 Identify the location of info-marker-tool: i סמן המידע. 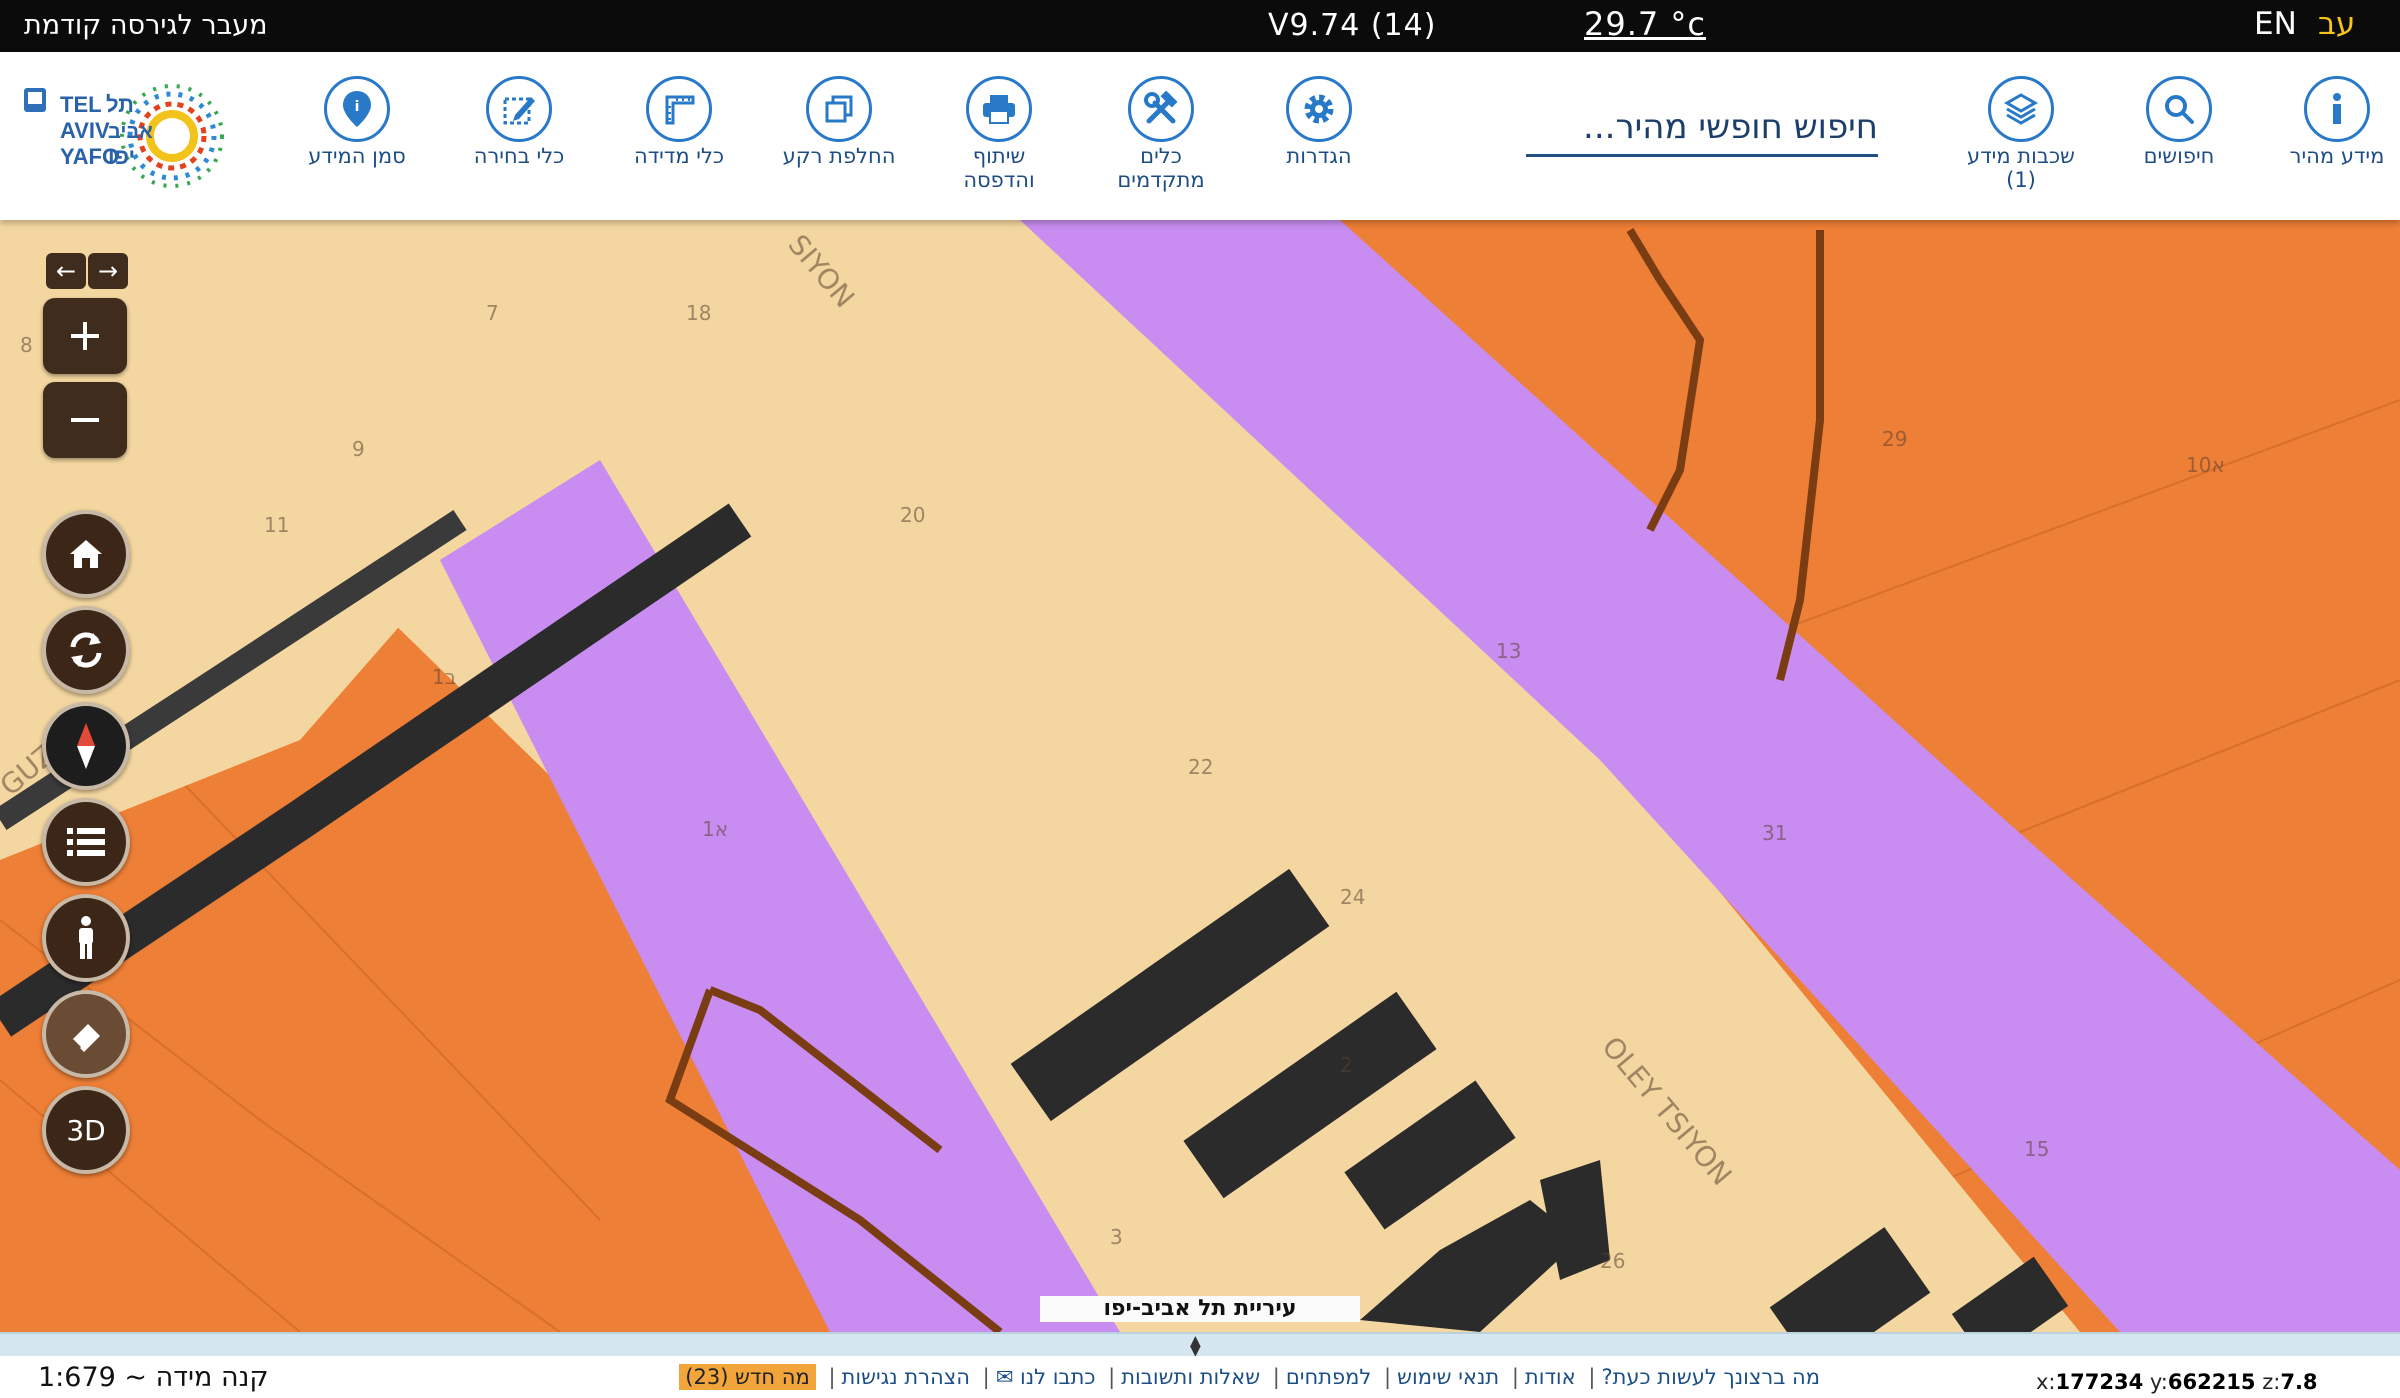
(357, 122).